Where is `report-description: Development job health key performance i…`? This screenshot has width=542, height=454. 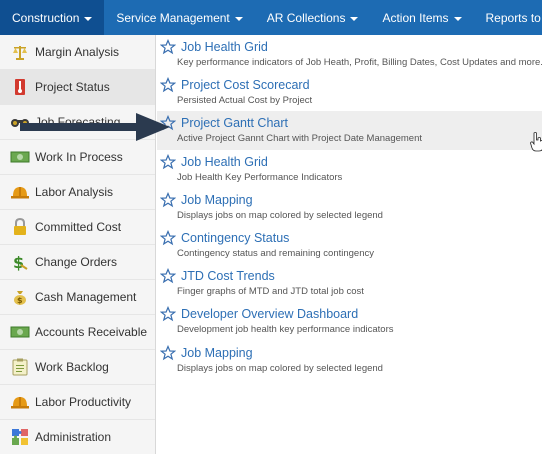 report-description: Development job health key performance i… is located at coordinates (285, 330).